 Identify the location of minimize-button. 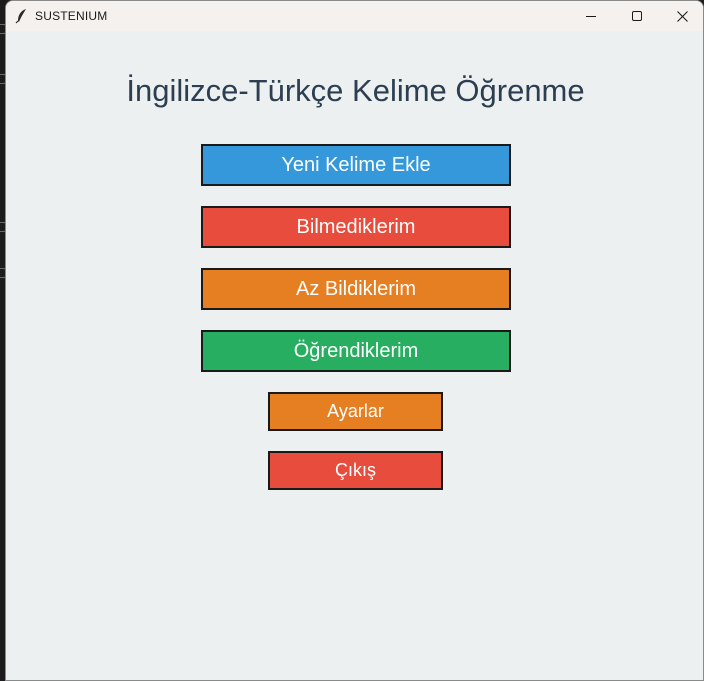
(591, 16).